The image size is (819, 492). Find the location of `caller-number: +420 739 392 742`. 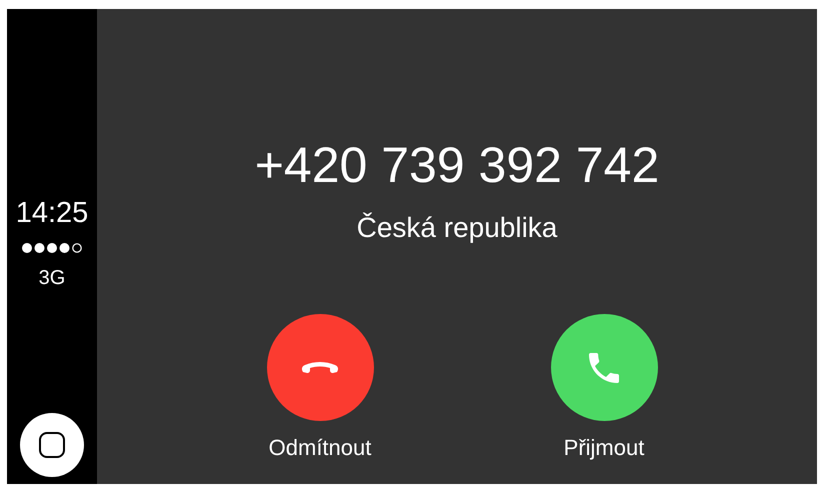

caller-number: +420 739 392 742 is located at coordinates (457, 165).